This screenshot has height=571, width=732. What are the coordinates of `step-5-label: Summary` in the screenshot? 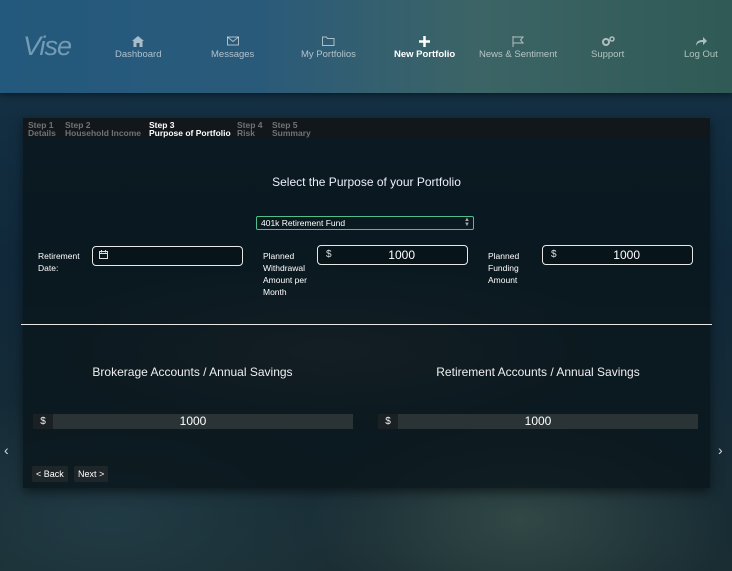 It's located at (291, 133).